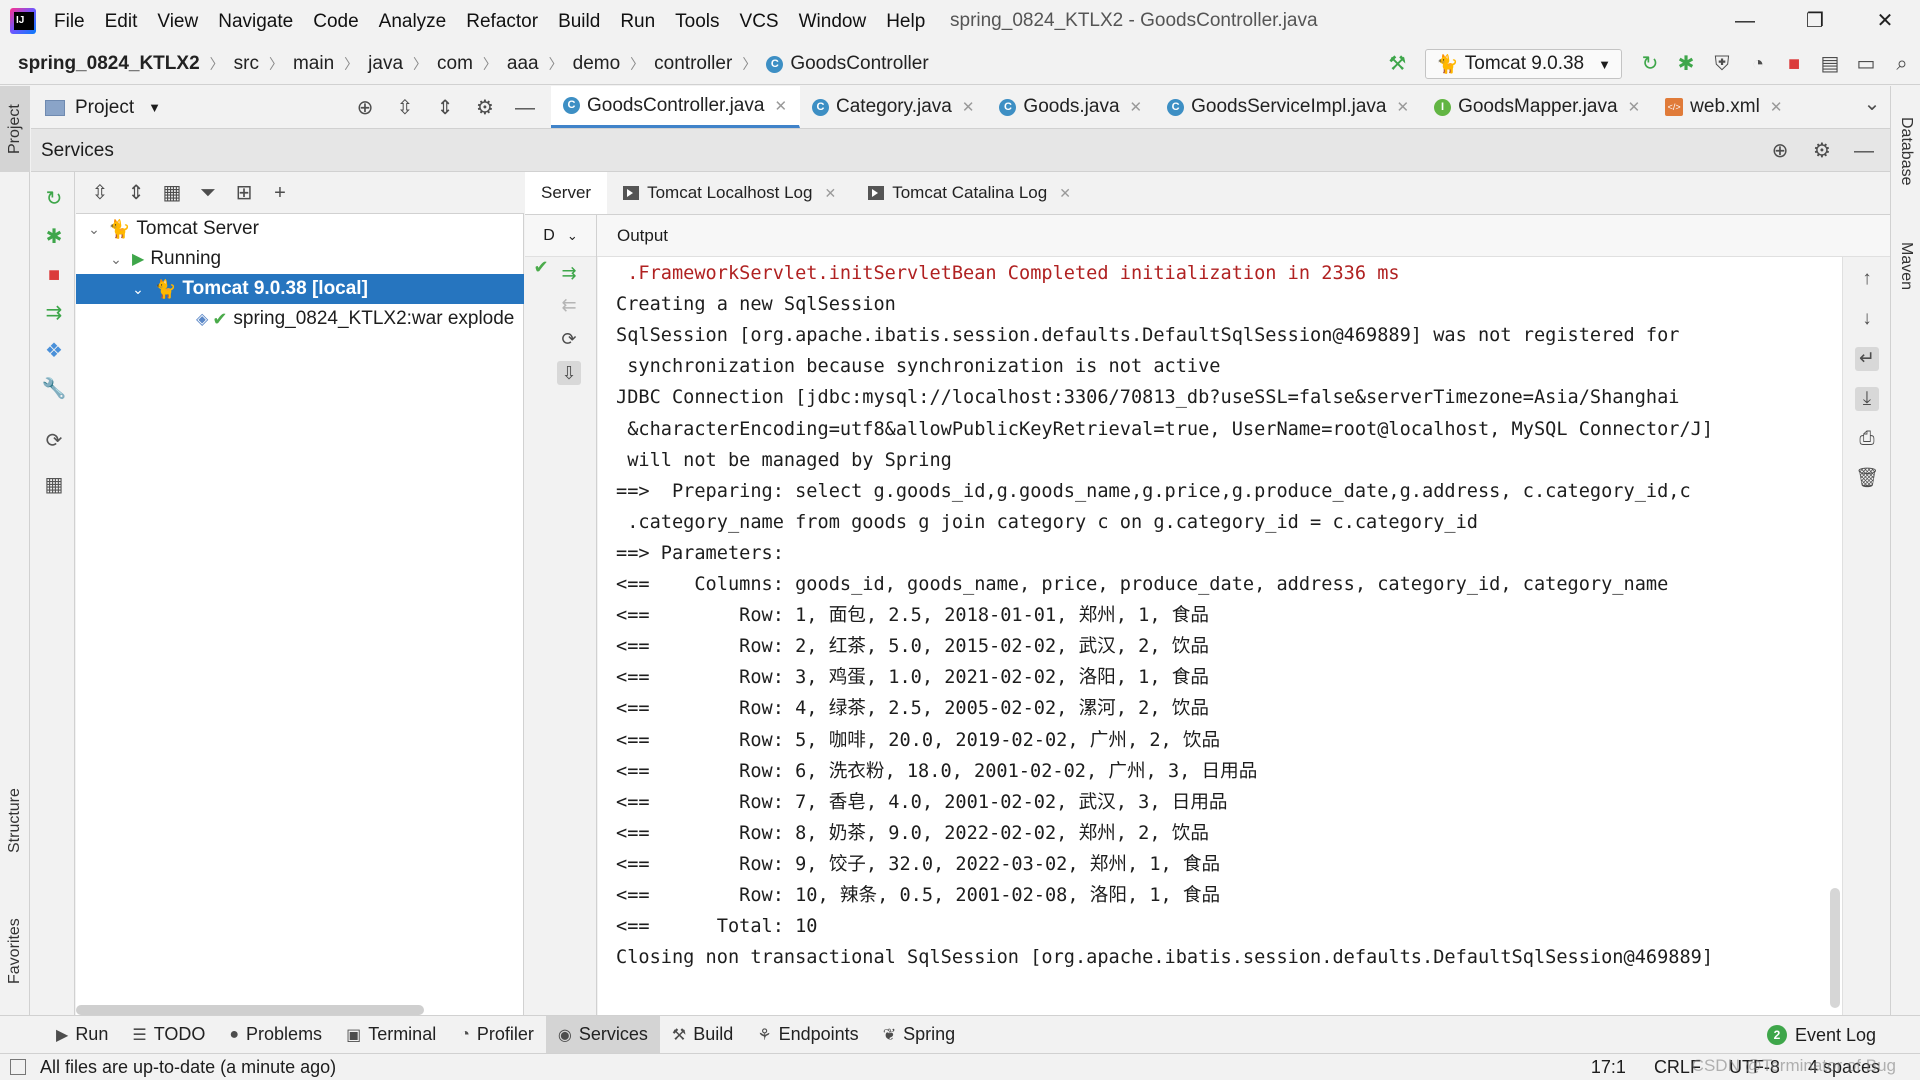 The image size is (1920, 1080). Describe the element at coordinates (54, 485) in the screenshot. I see `layout-icon: ▦` at that location.